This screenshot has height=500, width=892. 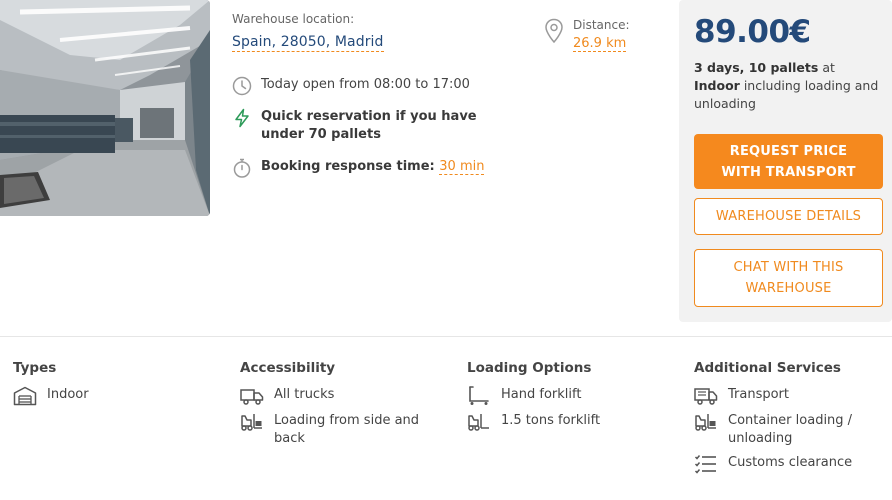 I want to click on price-amount: 89.00€, so click(x=752, y=32).